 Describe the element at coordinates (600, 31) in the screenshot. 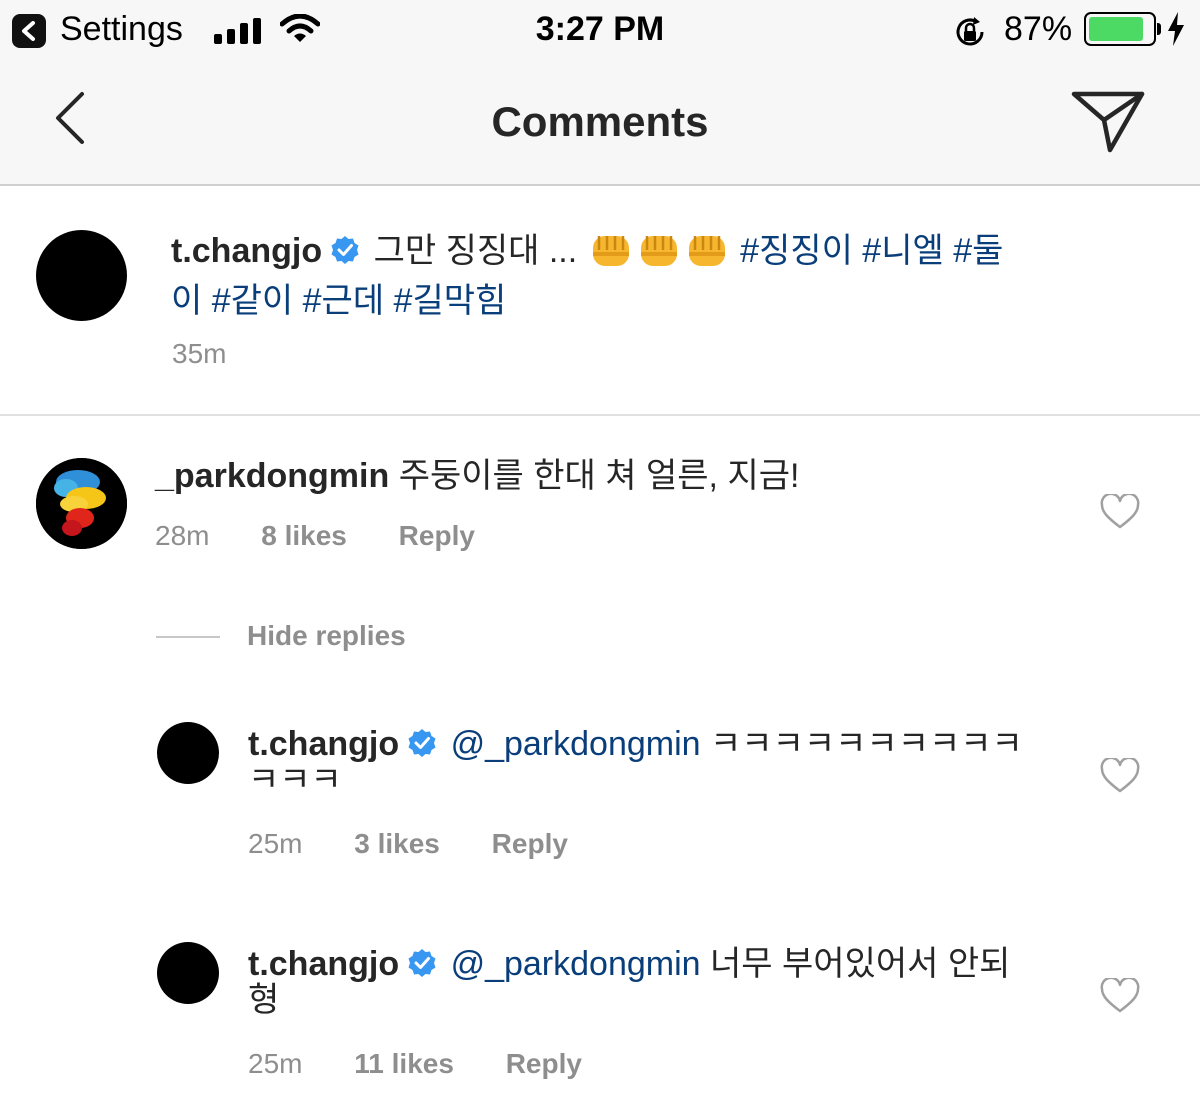

I see `status-bar: Settings 3:27 PM 87%` at that location.